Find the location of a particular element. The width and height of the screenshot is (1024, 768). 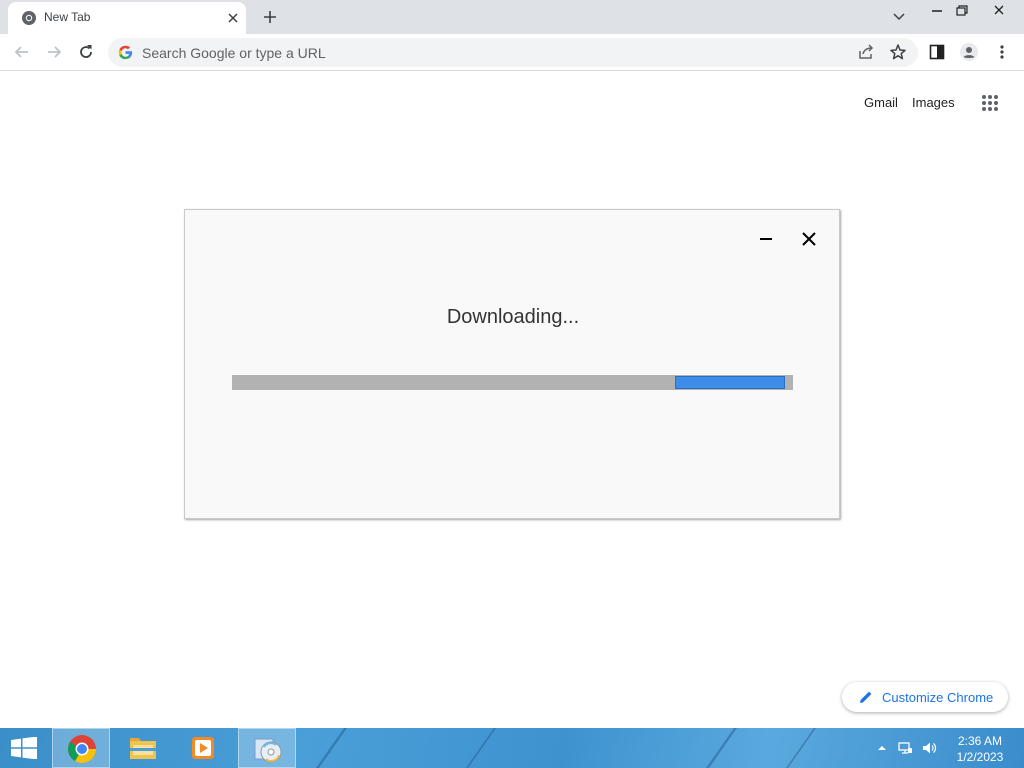

back-icon is located at coordinates (22, 52).